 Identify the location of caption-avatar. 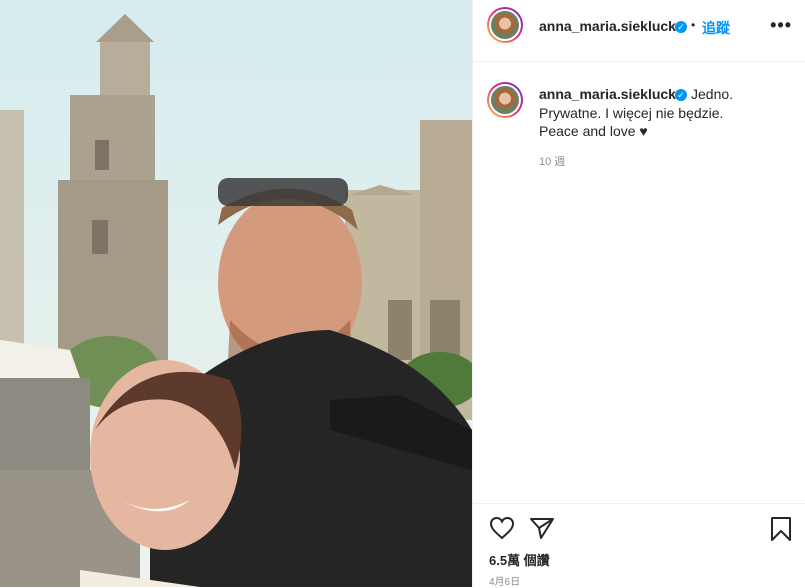
(505, 100).